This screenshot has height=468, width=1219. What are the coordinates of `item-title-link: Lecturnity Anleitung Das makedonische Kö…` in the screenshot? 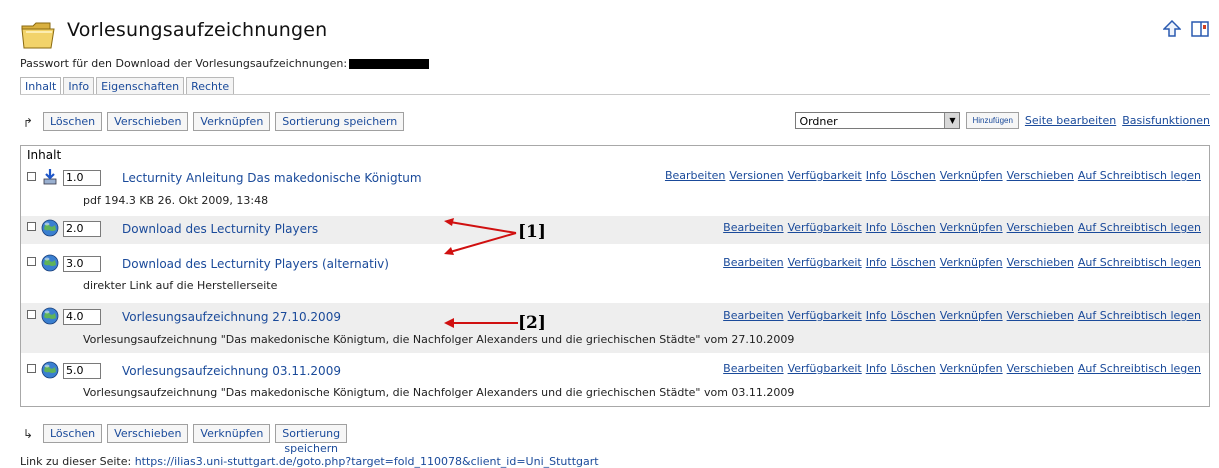 It's located at (272, 178).